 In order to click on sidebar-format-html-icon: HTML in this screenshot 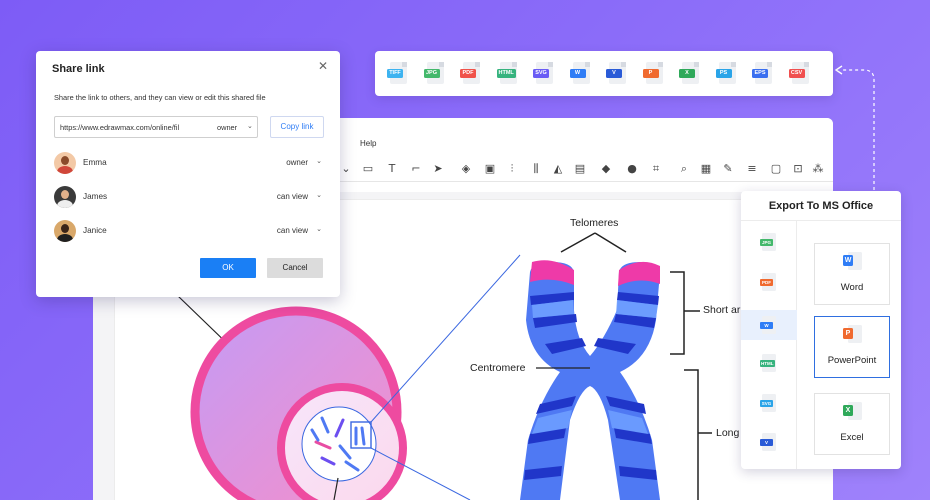, I will do `click(768, 364)`.